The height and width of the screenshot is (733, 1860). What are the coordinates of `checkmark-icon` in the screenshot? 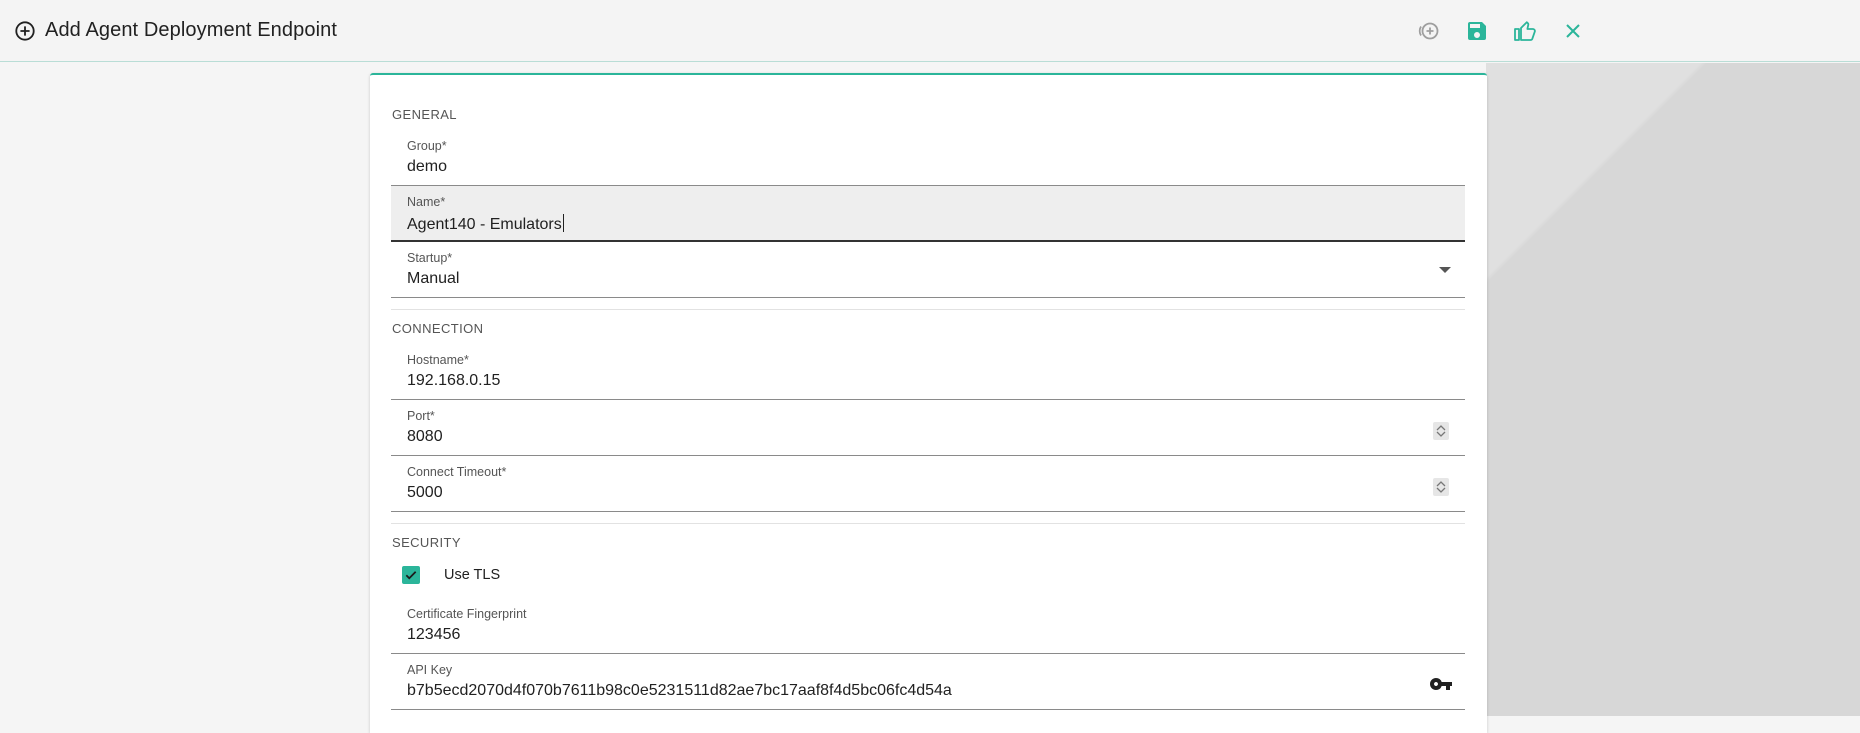 It's located at (411, 575).